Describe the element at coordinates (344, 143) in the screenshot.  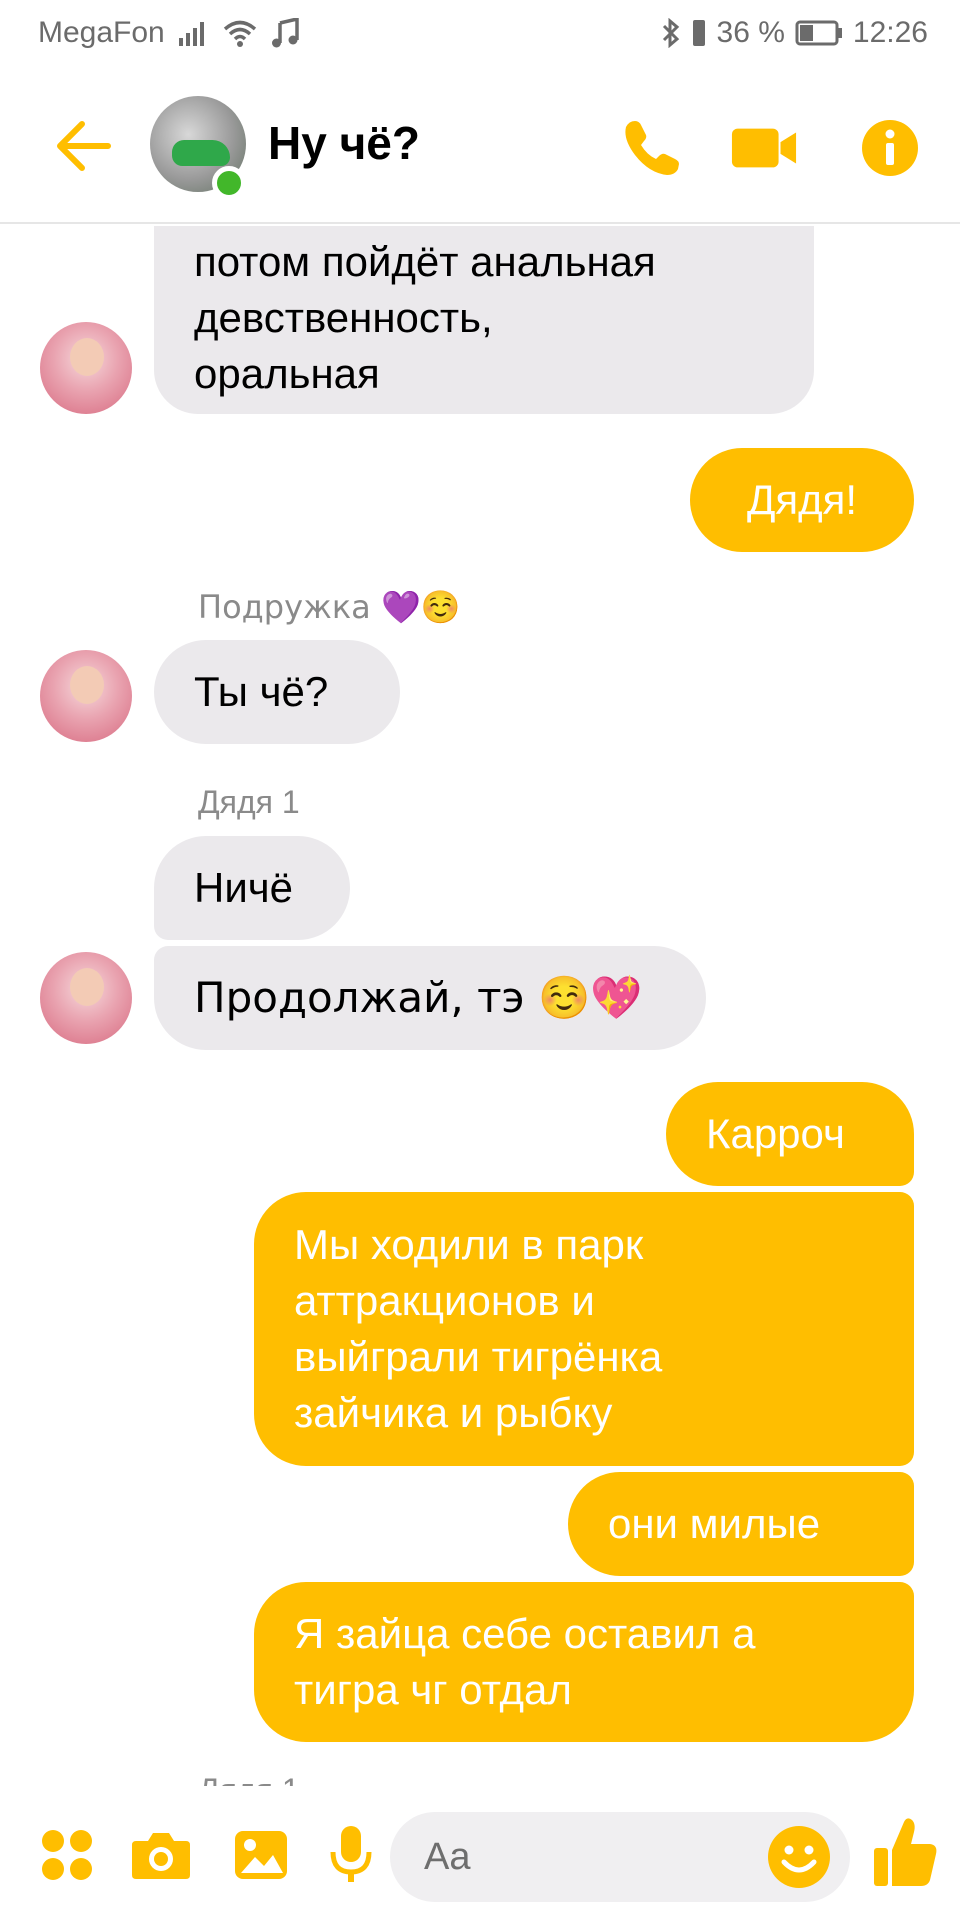
I see `chat-title: Ну чё?` at that location.